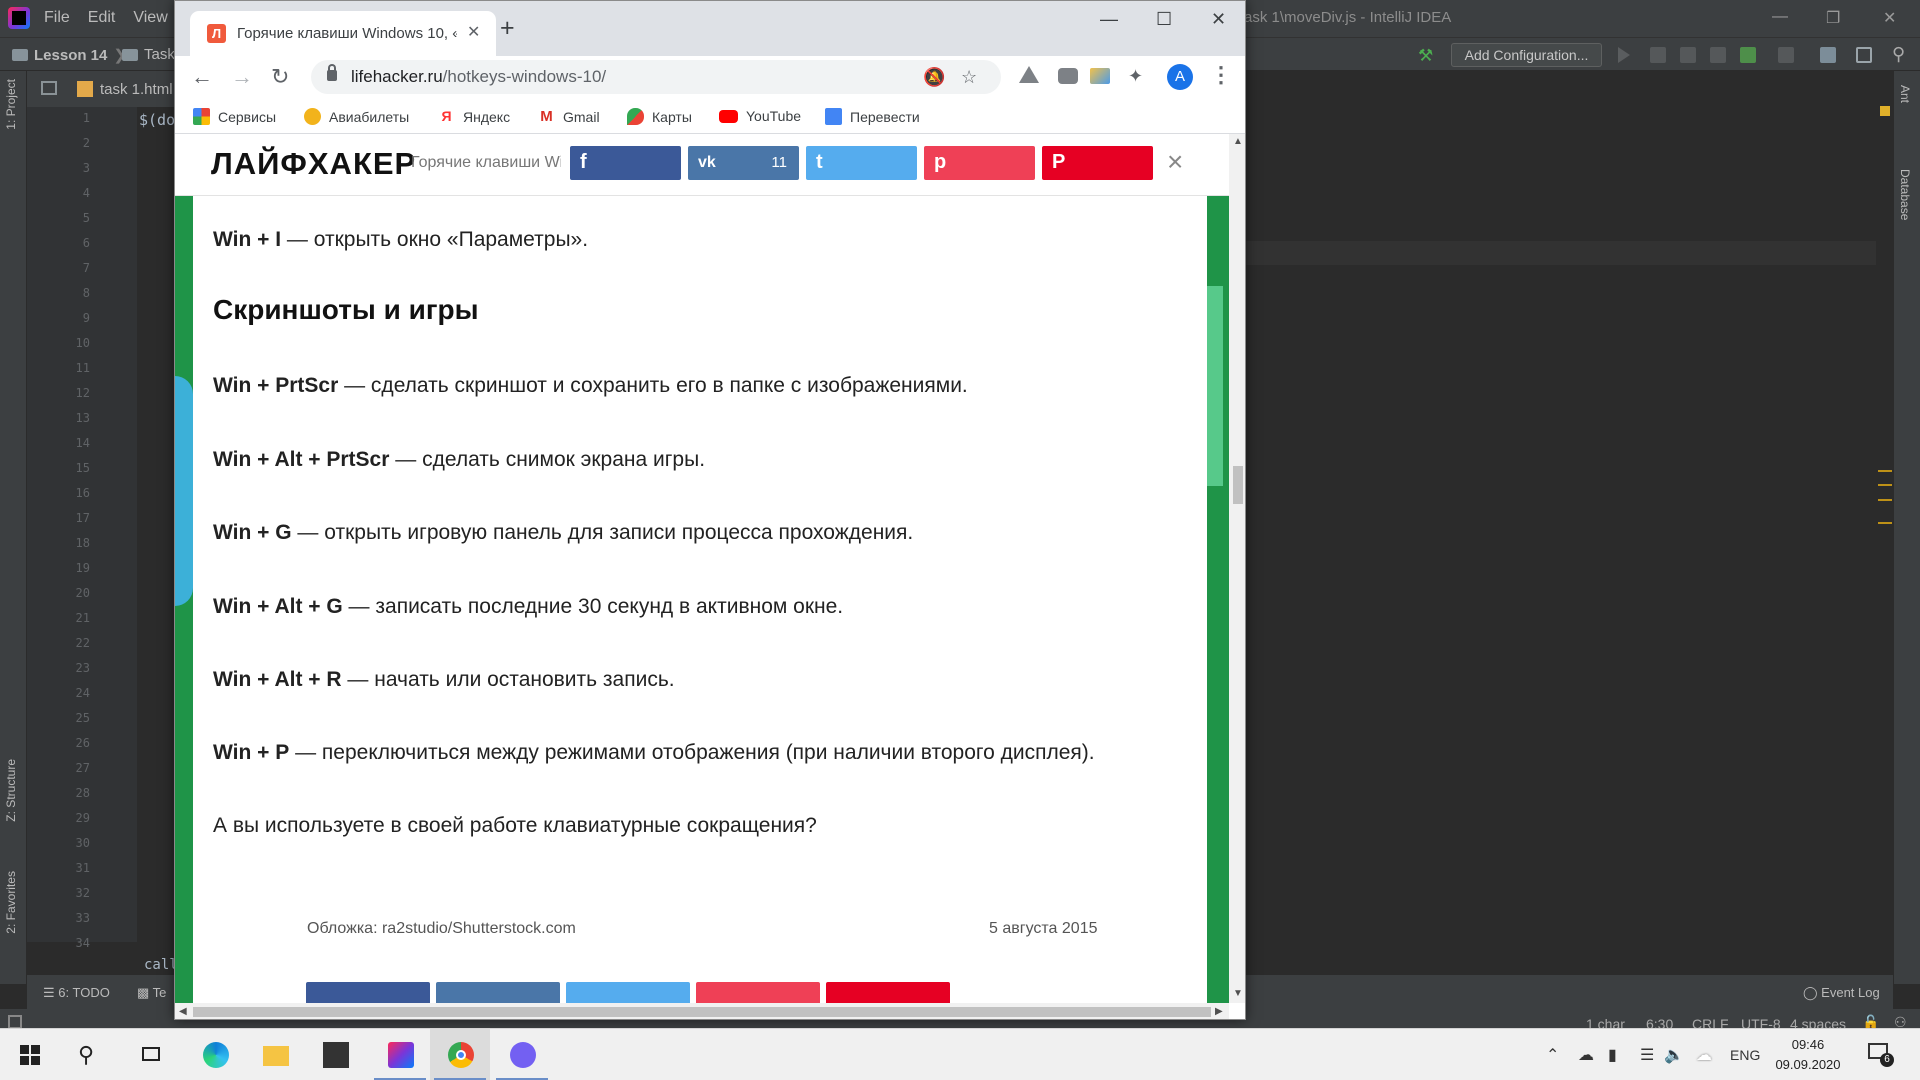 The width and height of the screenshot is (1920, 1080). Describe the element at coordinates (90, 1054) in the screenshot. I see `taskbar-search-button: ⚲` at that location.